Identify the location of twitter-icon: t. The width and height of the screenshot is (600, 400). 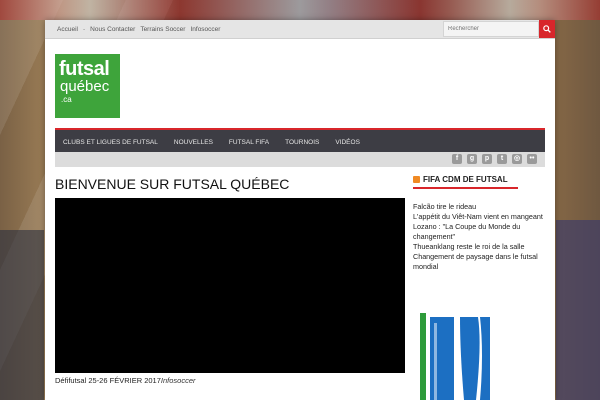
(502, 159).